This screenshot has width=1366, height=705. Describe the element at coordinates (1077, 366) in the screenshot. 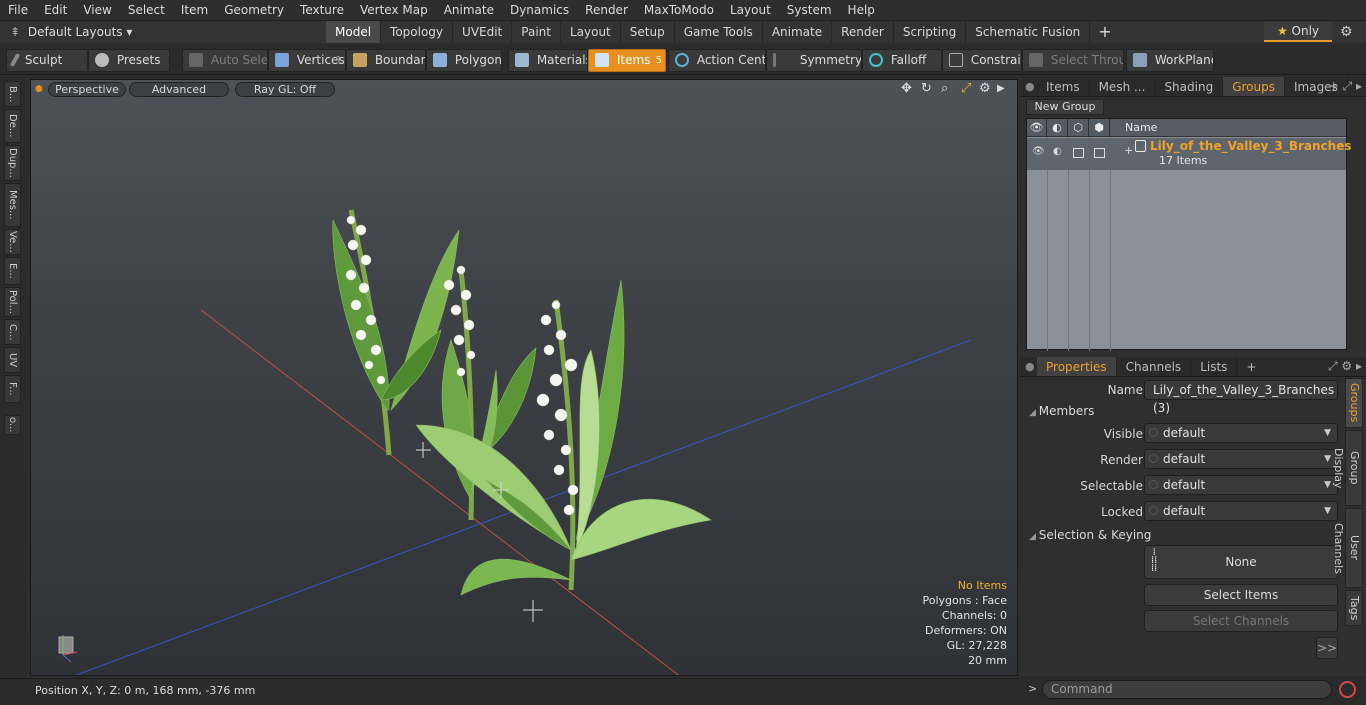

I see `tab-properties: Properties` at that location.